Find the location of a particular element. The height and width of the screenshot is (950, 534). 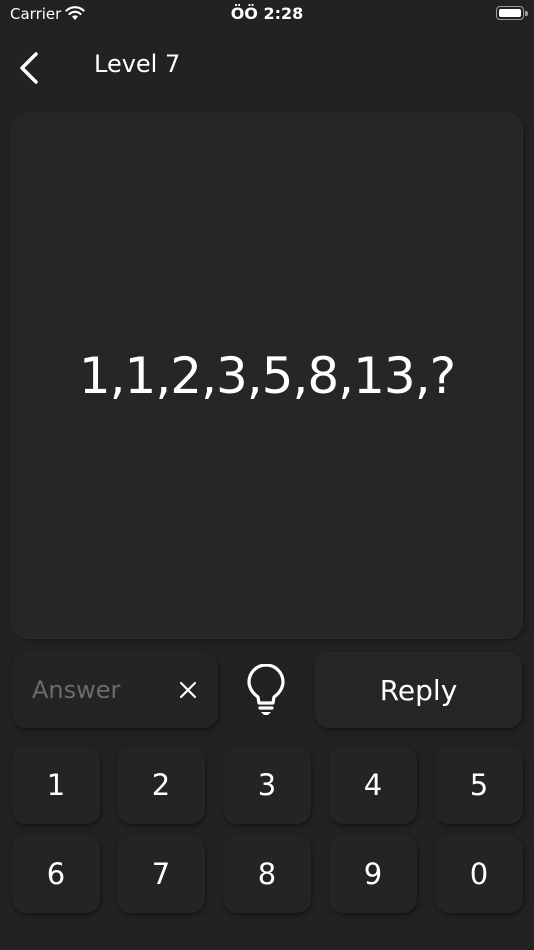

key-8: 8 is located at coordinates (267, 874).